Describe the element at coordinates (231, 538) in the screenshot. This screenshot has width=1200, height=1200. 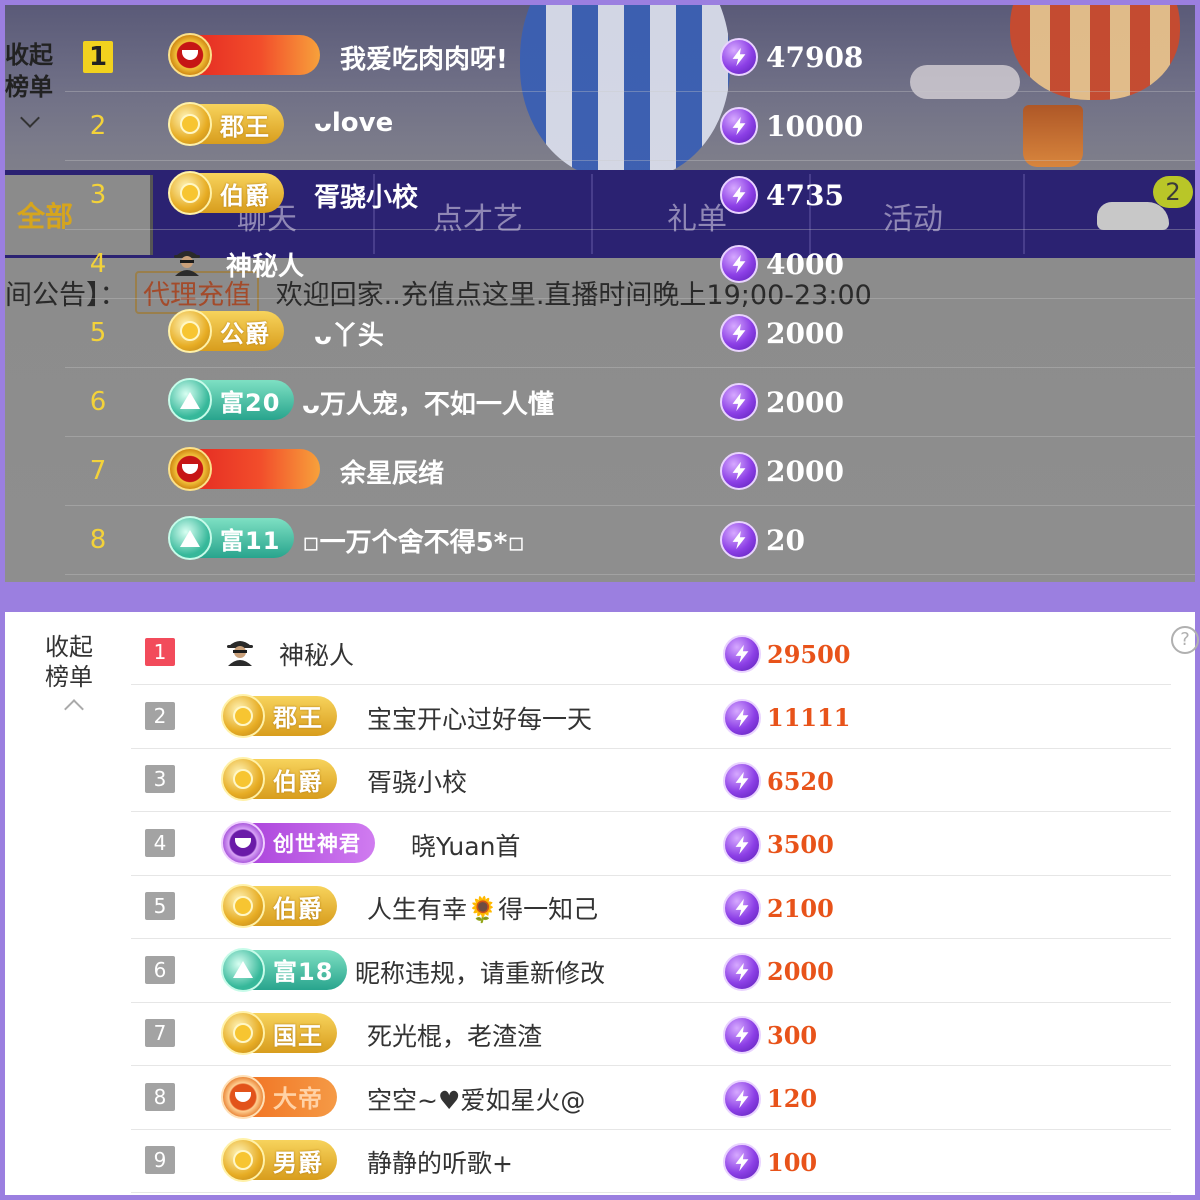
I see `badge-slot: 富11` at that location.